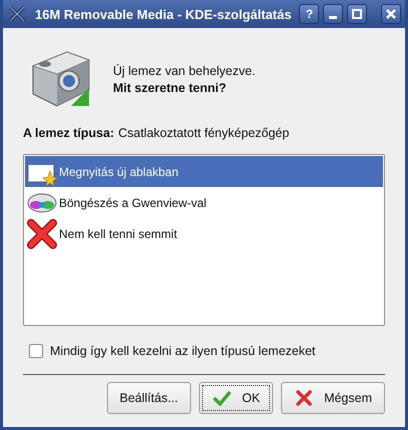 The width and height of the screenshot is (408, 430). What do you see at coordinates (333, 14) in the screenshot?
I see `minimize-button` at bounding box center [333, 14].